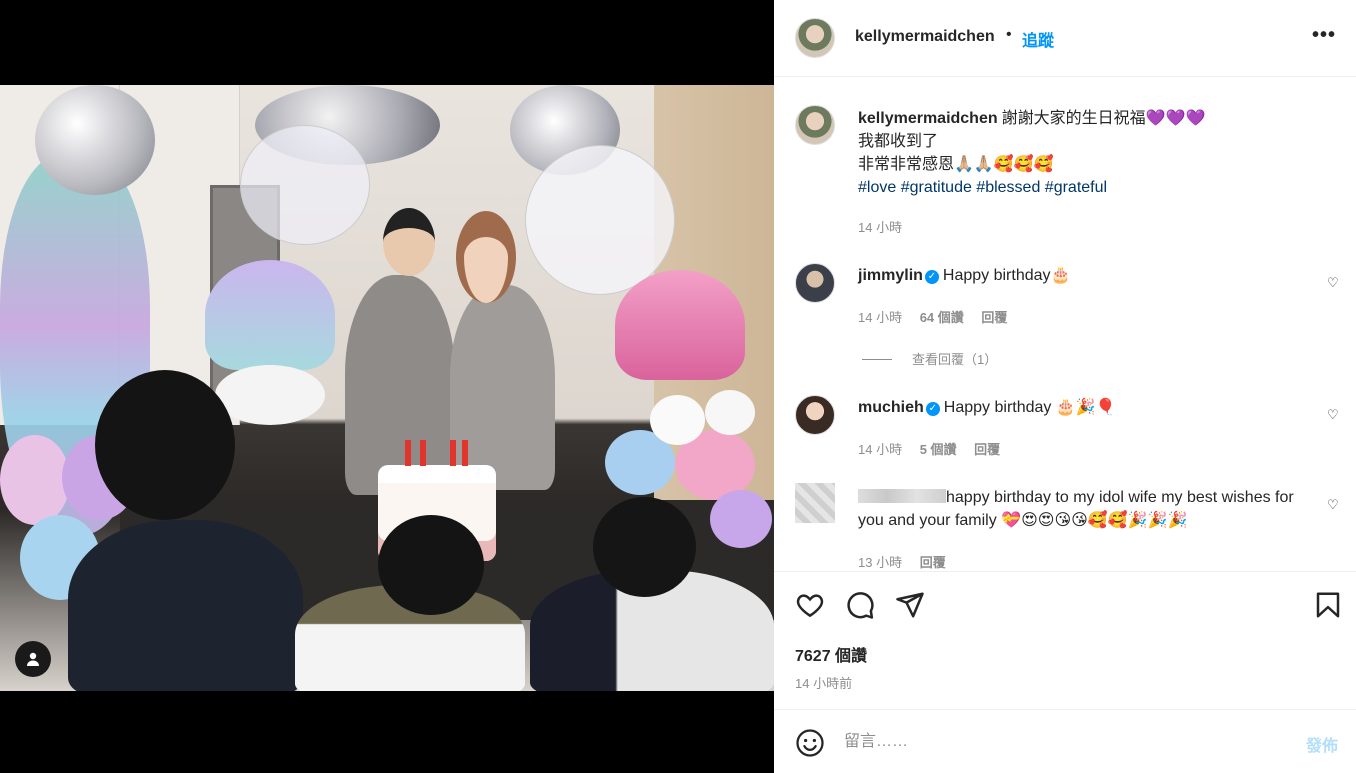 Image resolution: width=1356 pixels, height=773 pixels. Describe the element at coordinates (902, 496) in the screenshot. I see `blurred-username` at that location.